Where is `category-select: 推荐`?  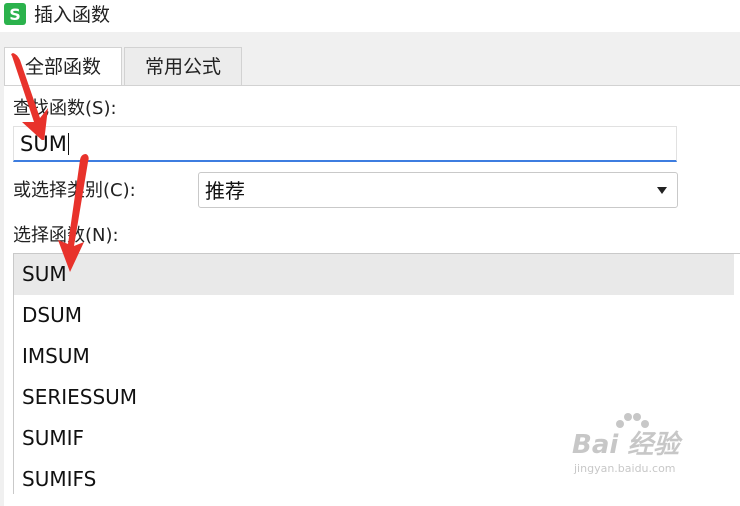 category-select: 推荐 is located at coordinates (438, 190).